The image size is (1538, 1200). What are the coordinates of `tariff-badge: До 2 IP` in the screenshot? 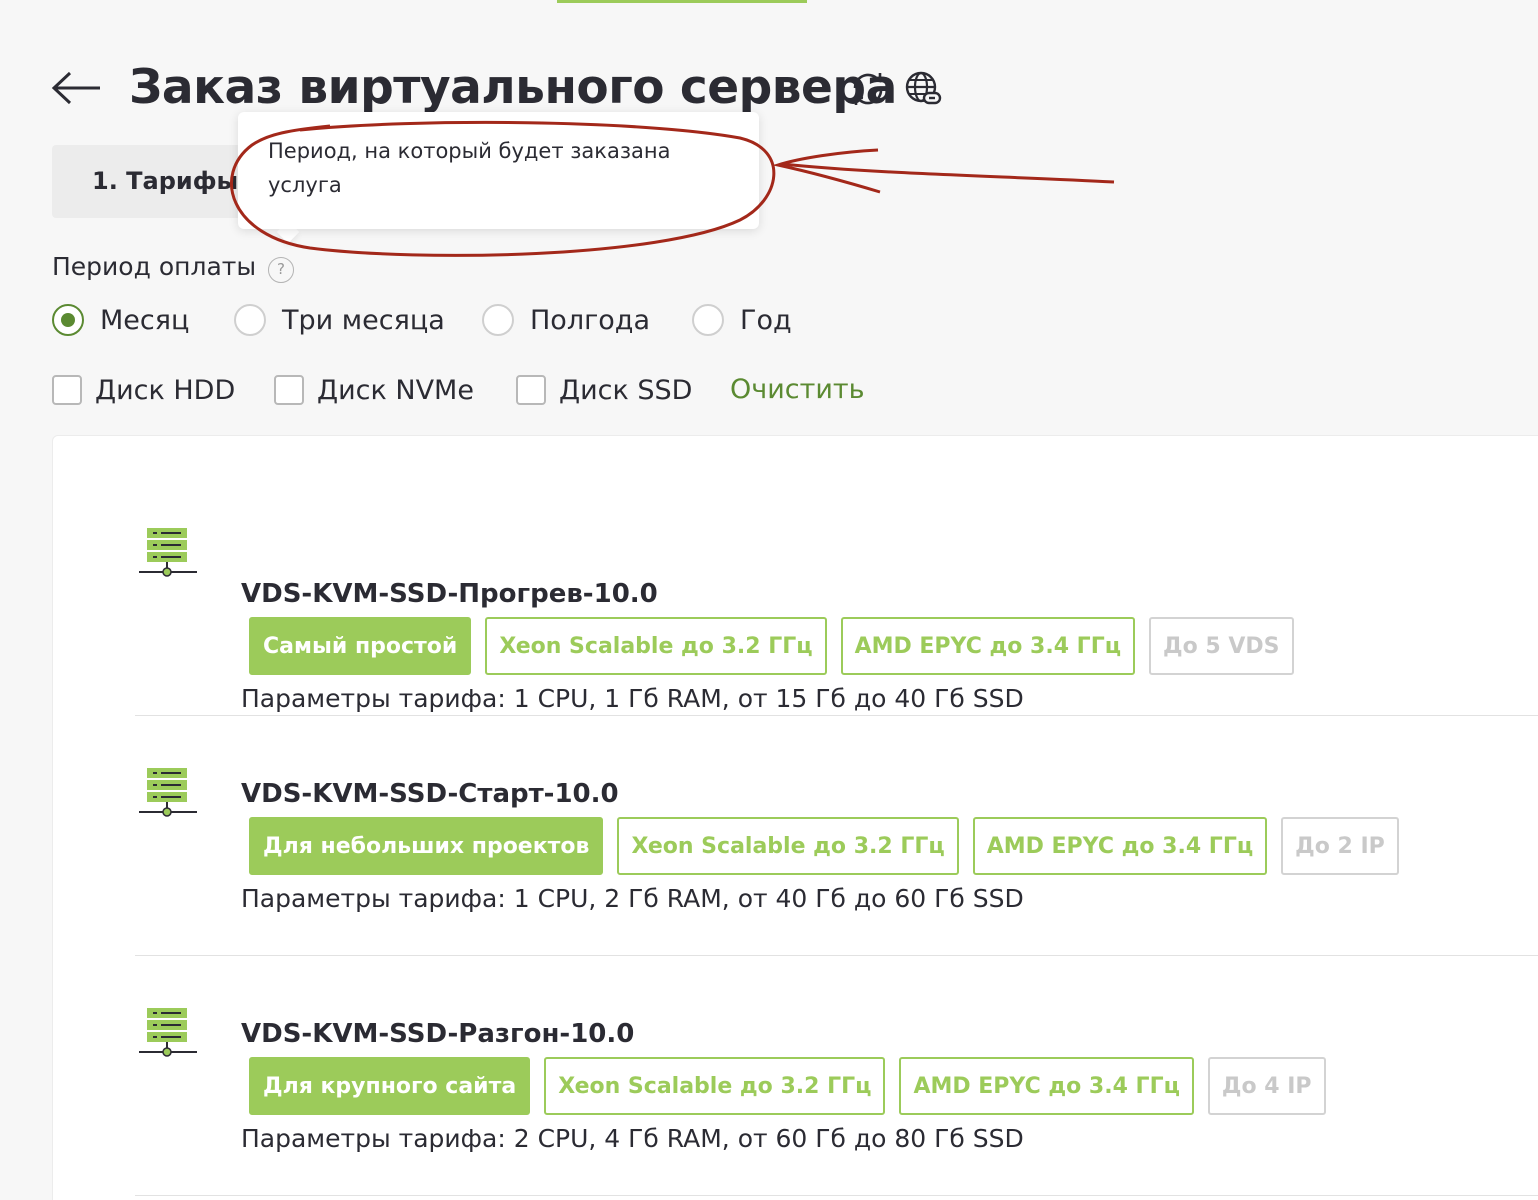 It's located at (1340, 846).